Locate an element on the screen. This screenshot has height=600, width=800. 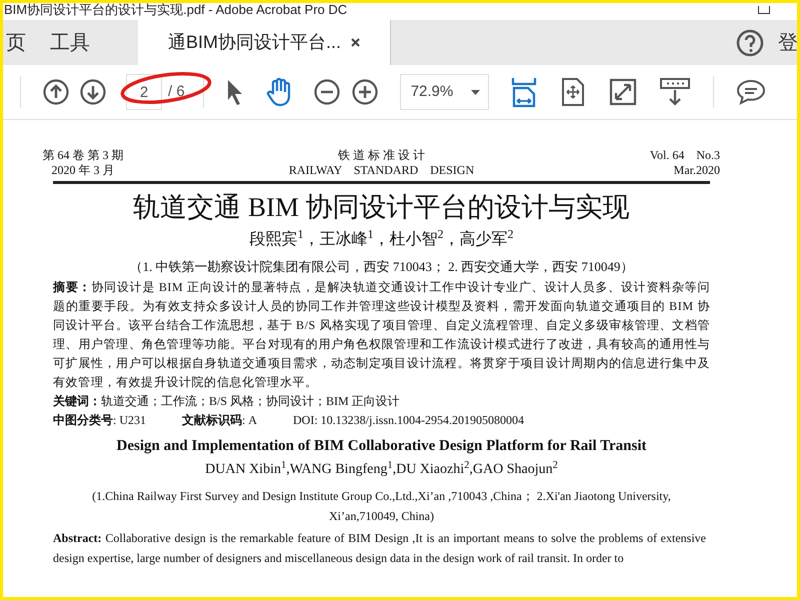
affiliation-text: （1. 中铁第一勘察设计院集团有限公司，西安 710043； 2. 西安交通大学，西安 710049） is located at coordinates (382, 267).